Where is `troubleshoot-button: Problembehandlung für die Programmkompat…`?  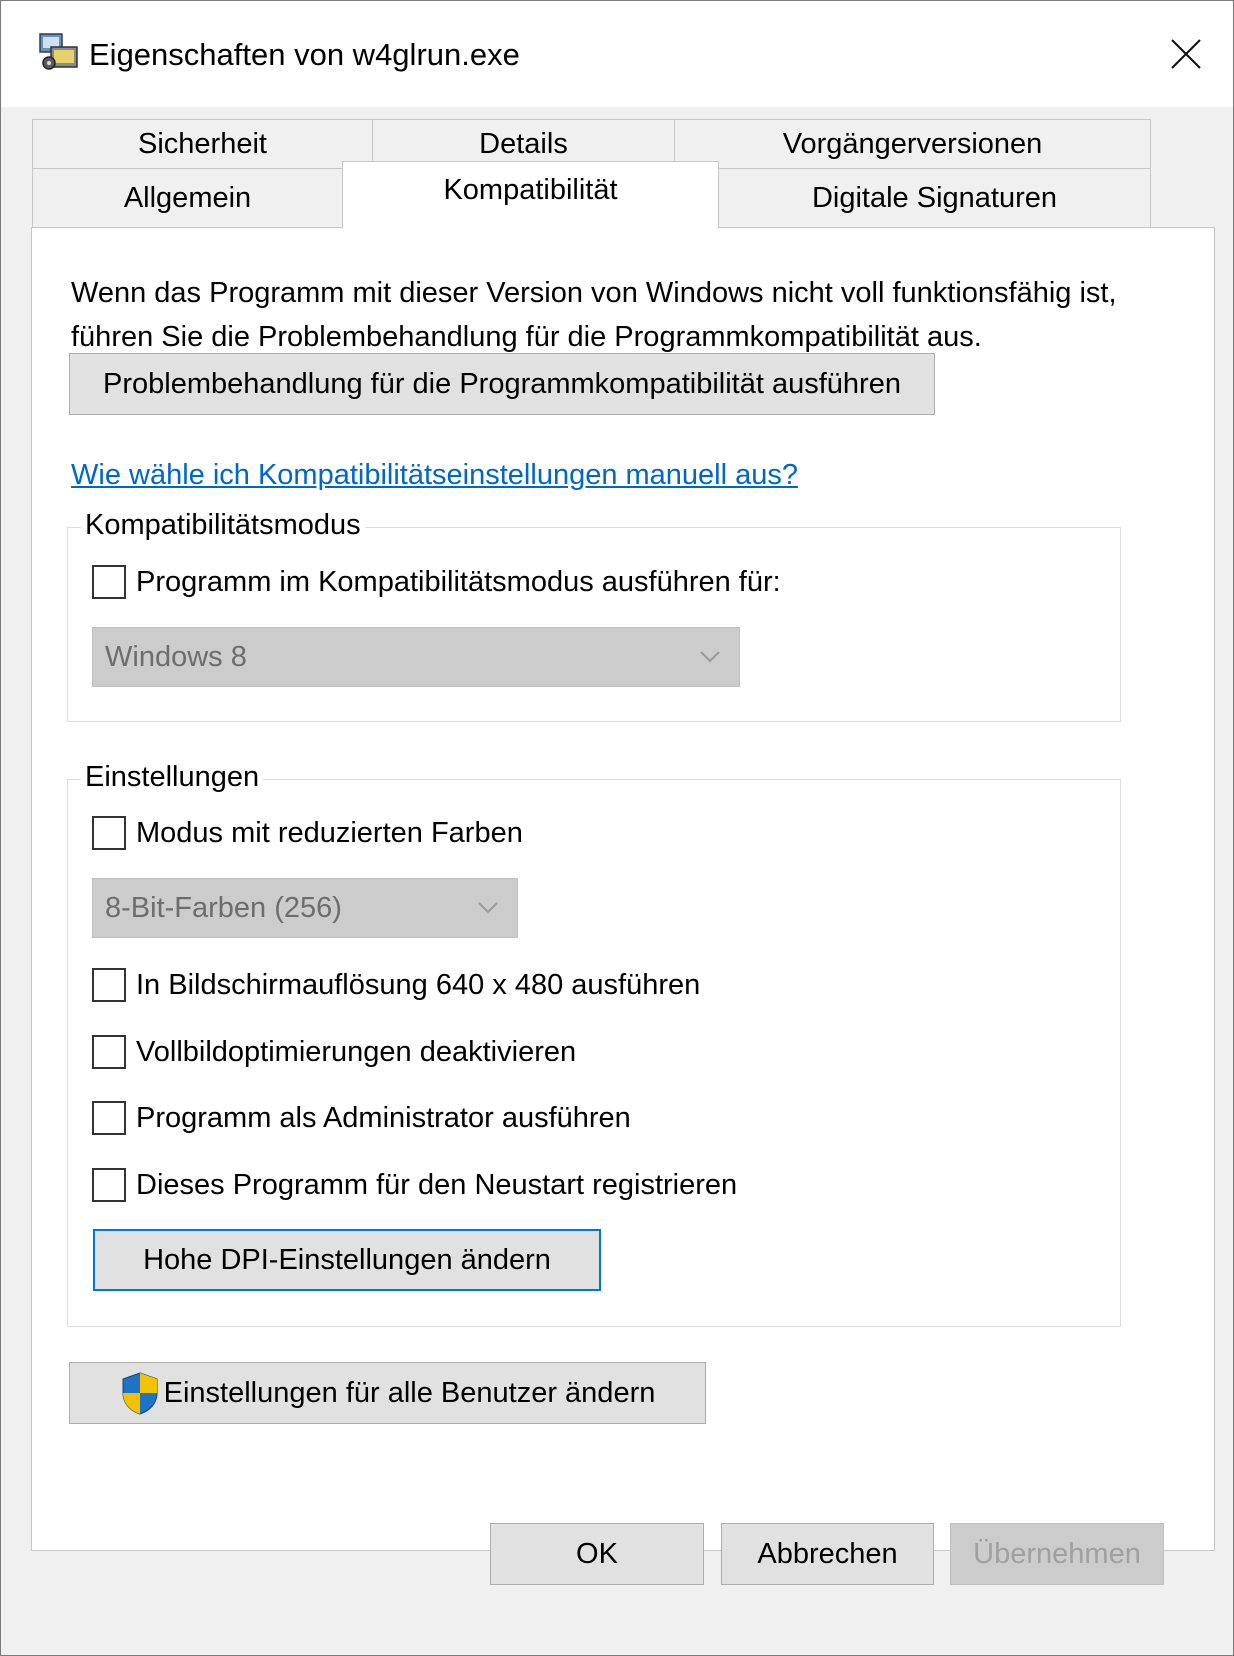
troubleshoot-button: Problembehandlung für die Programmkompat… is located at coordinates (502, 384).